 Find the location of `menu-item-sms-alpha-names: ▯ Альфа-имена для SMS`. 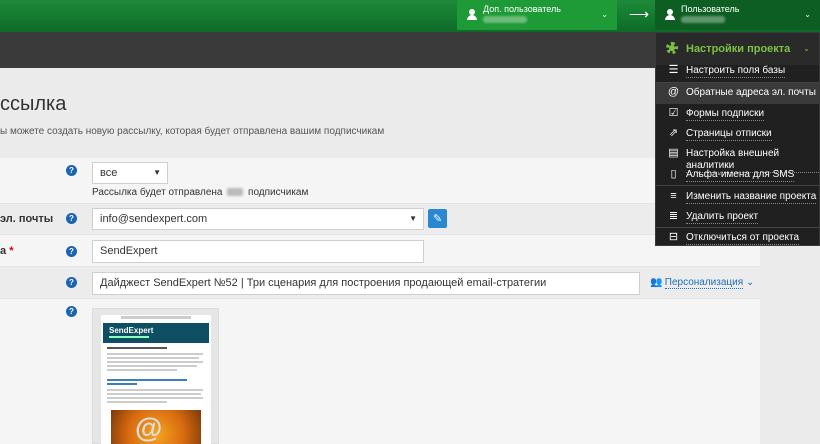

menu-item-sms-alpha-names: ▯ Альфа-имена для SMS is located at coordinates (737, 175).